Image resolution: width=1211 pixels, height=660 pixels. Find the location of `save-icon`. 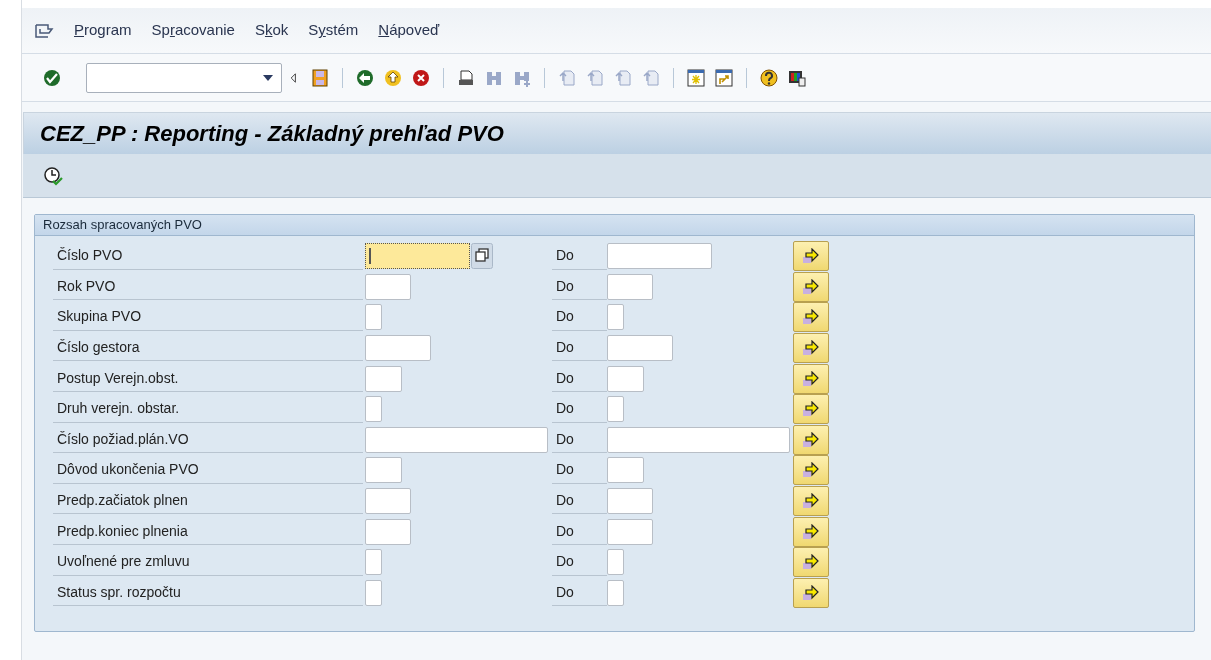

save-icon is located at coordinates (320, 77).